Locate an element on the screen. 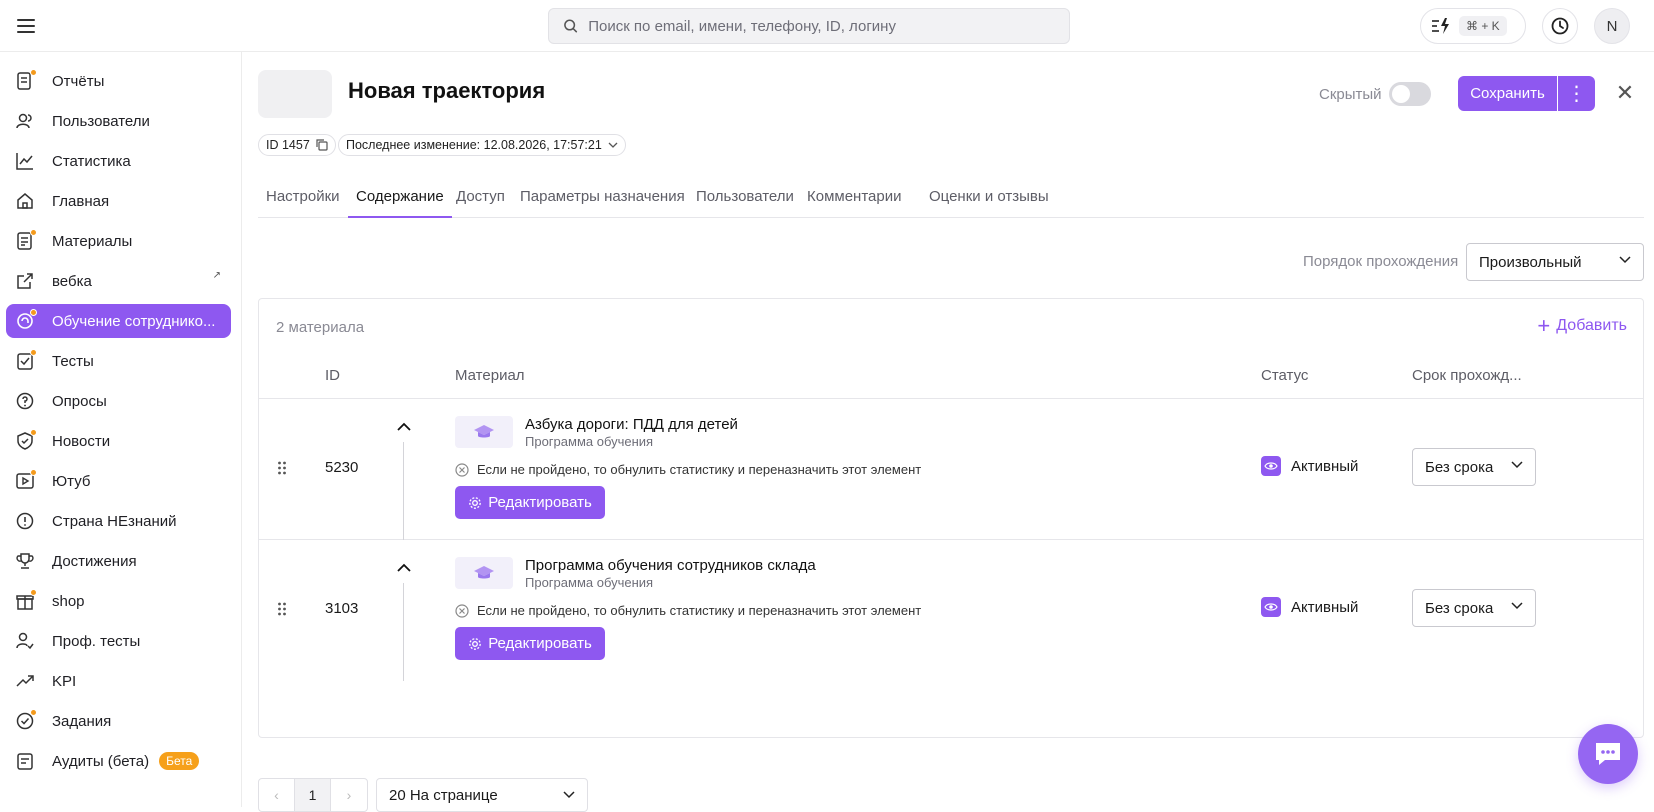 The image size is (1654, 812). tab-access: Доступ is located at coordinates (480, 199).